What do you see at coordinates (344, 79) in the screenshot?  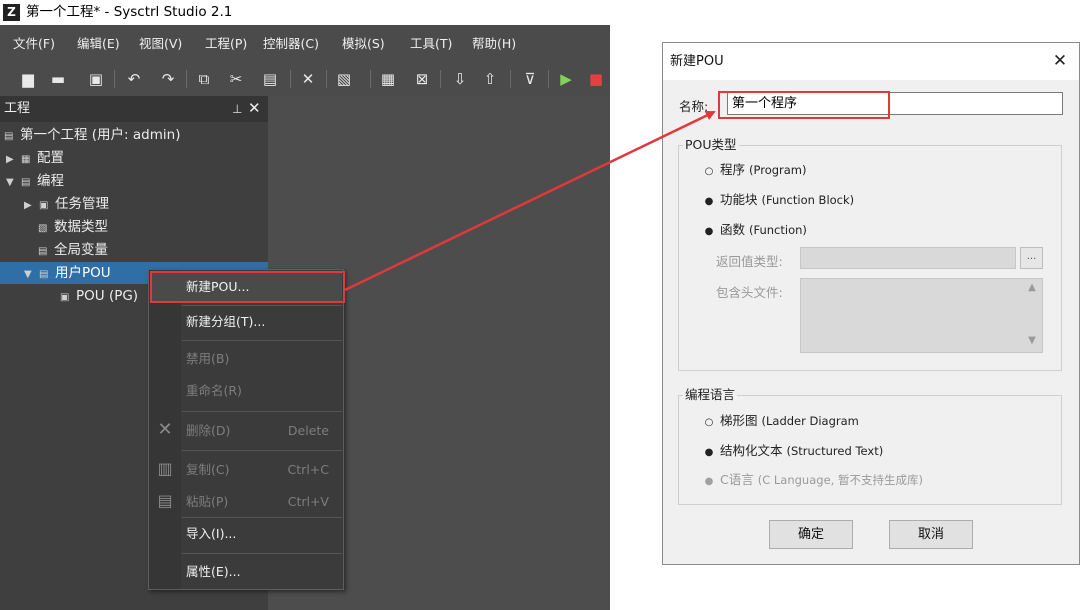 I see `compile-icon: ▧` at bounding box center [344, 79].